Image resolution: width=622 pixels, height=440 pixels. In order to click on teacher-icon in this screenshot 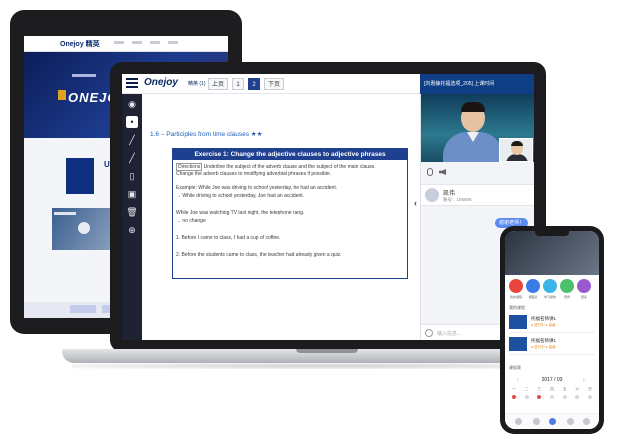, I will do `click(567, 286)`.